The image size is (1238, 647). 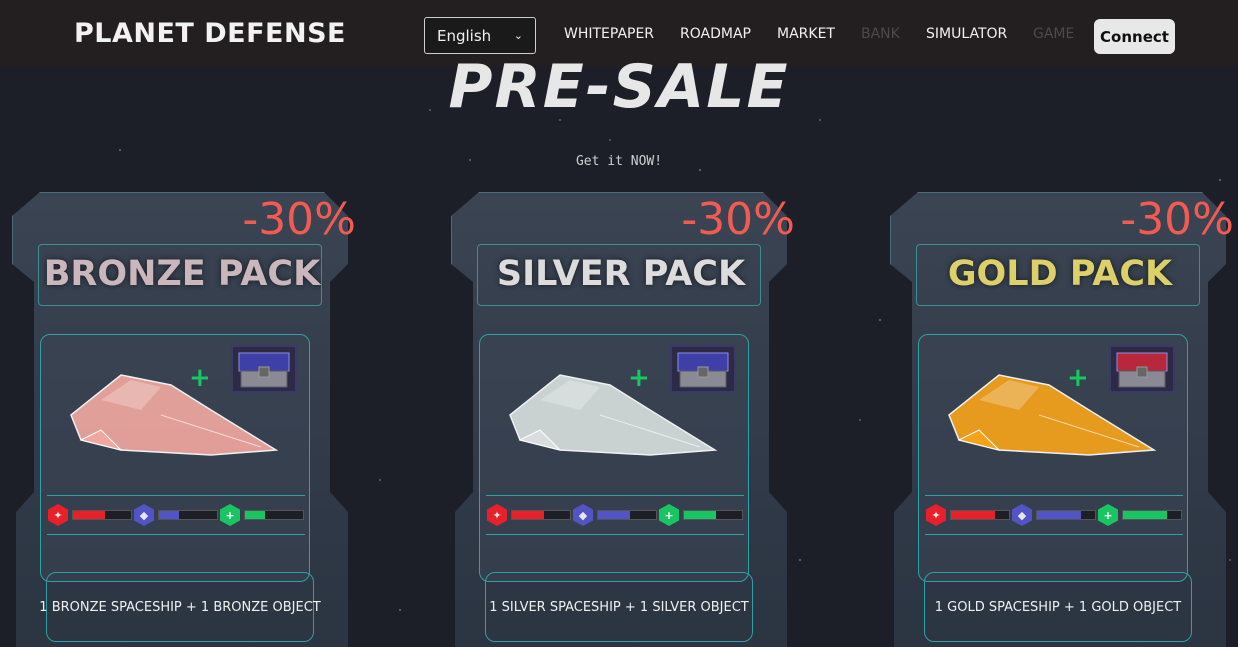 I want to click on nav-game: GAME, so click(x=1053, y=34).